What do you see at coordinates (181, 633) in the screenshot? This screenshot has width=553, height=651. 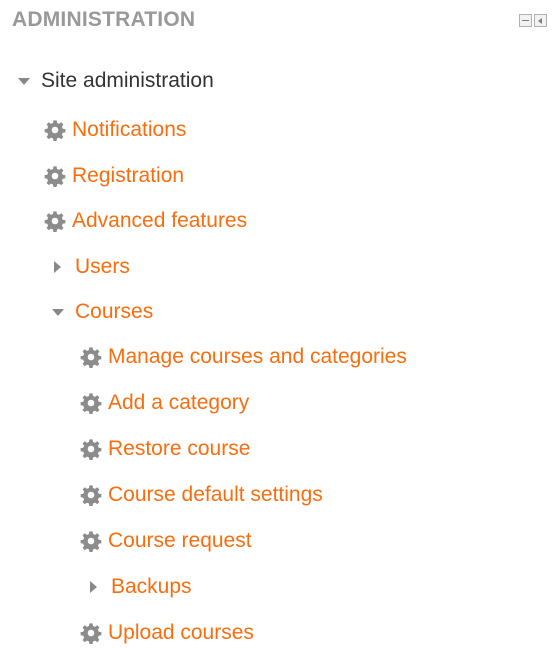 I see `tree-item-label: Upload courses` at bounding box center [181, 633].